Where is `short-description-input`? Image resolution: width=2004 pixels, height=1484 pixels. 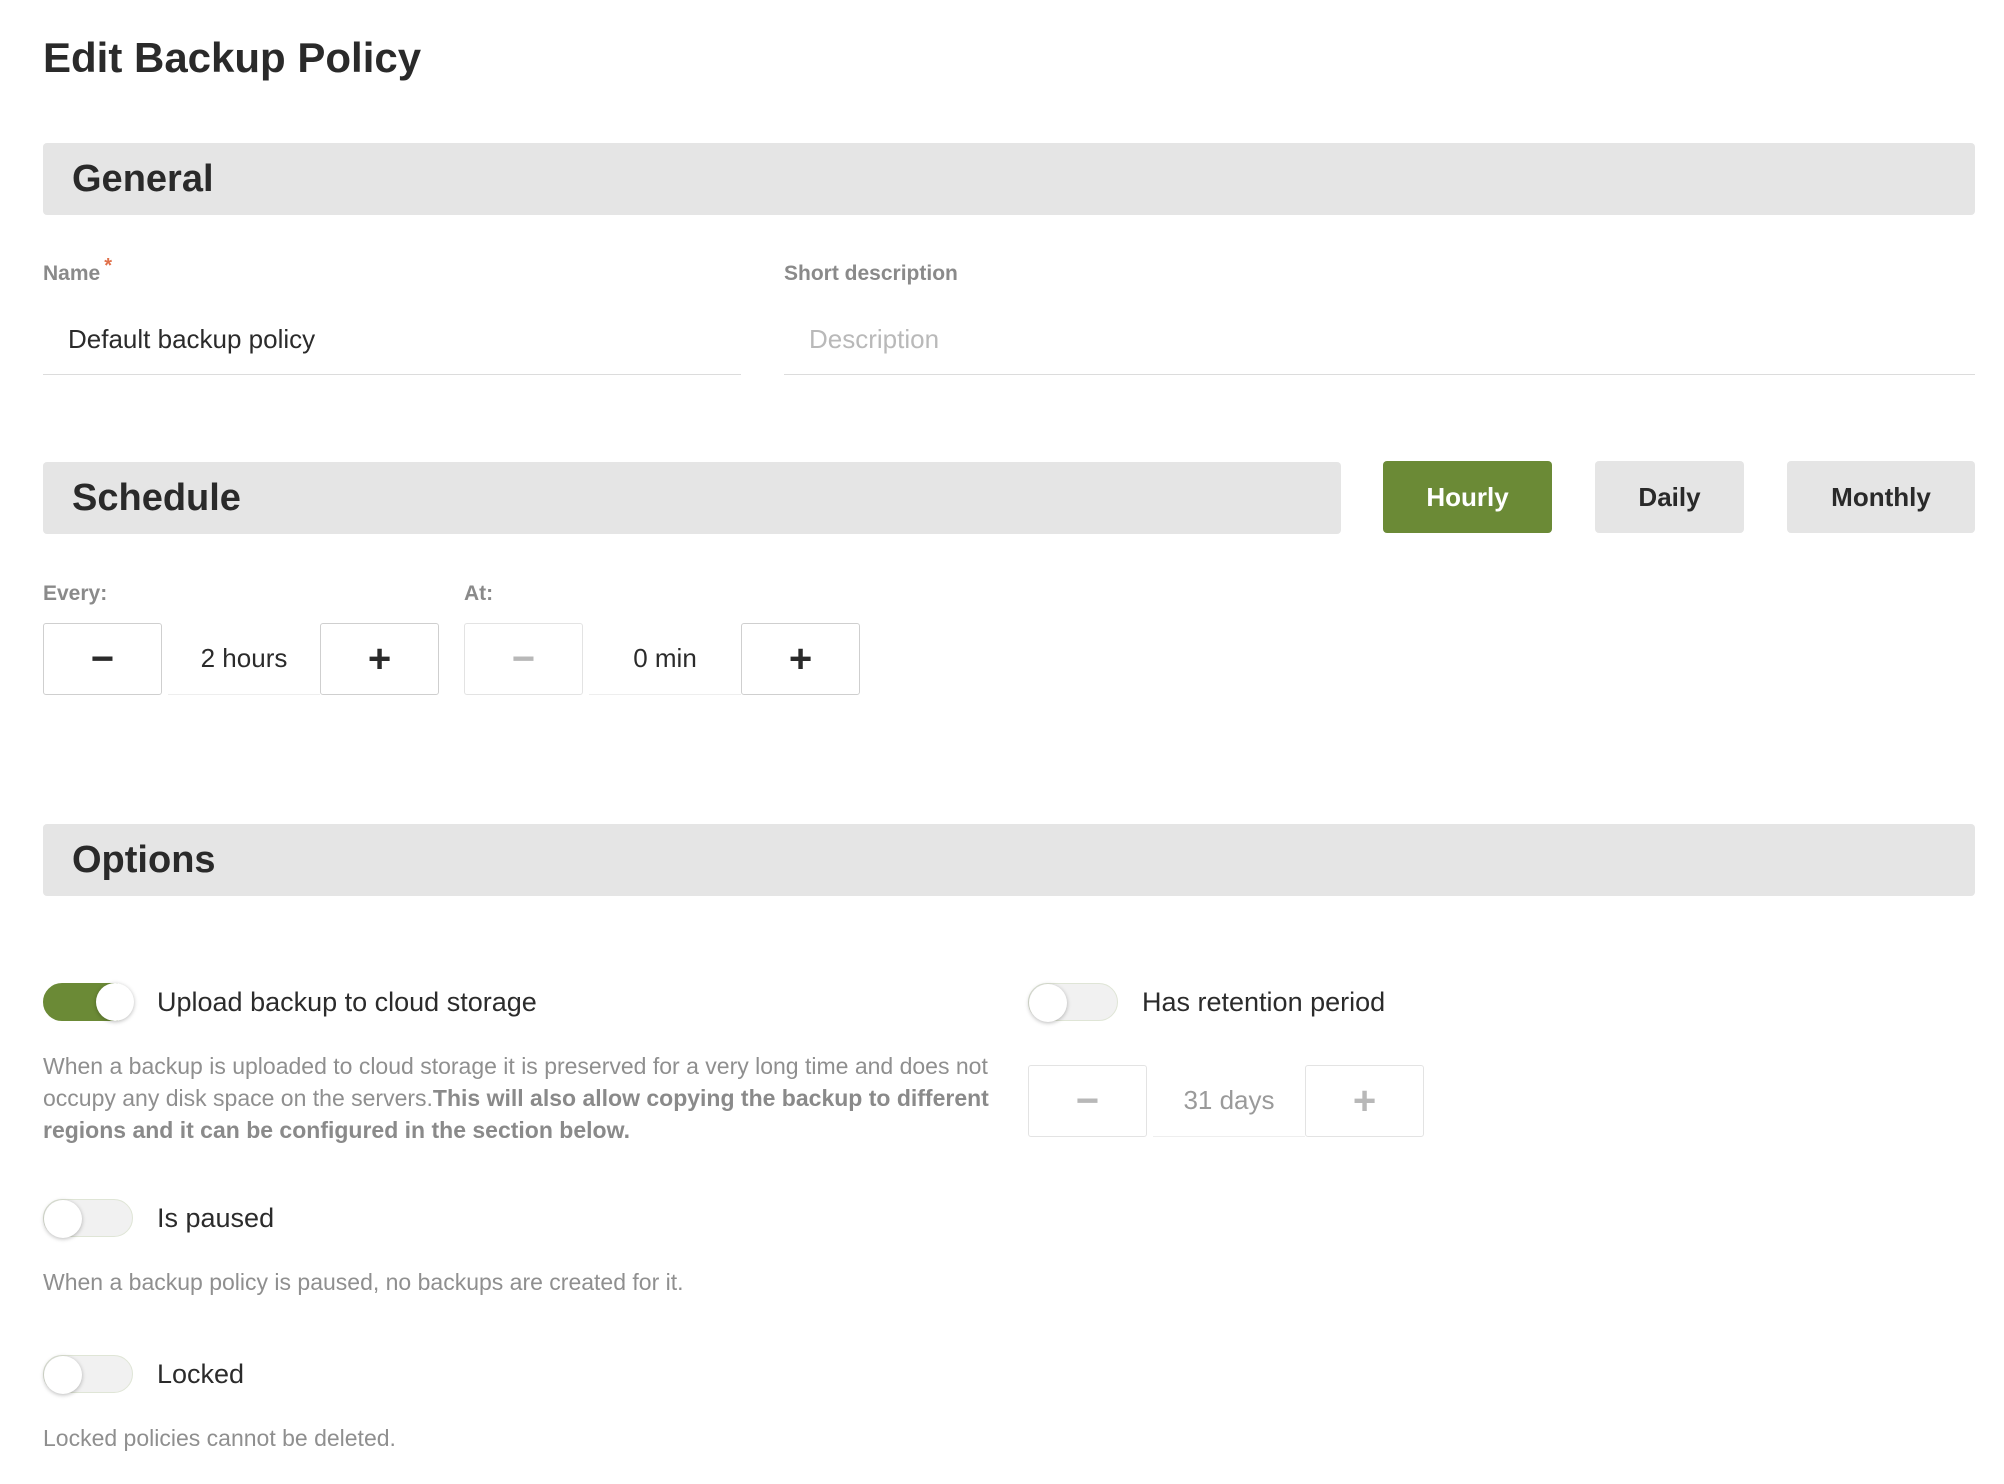
short-description-input is located at coordinates (1379, 340).